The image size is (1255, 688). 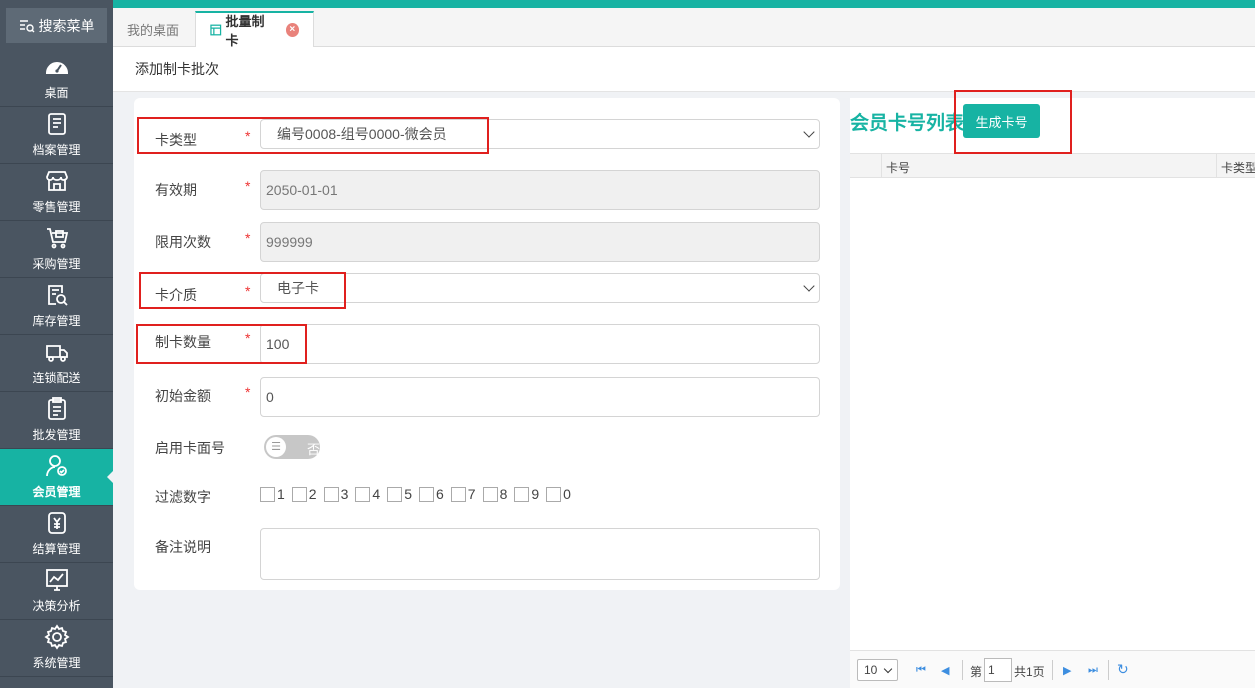 I want to click on digit-checkbox-6: 6, so click(x=431, y=494).